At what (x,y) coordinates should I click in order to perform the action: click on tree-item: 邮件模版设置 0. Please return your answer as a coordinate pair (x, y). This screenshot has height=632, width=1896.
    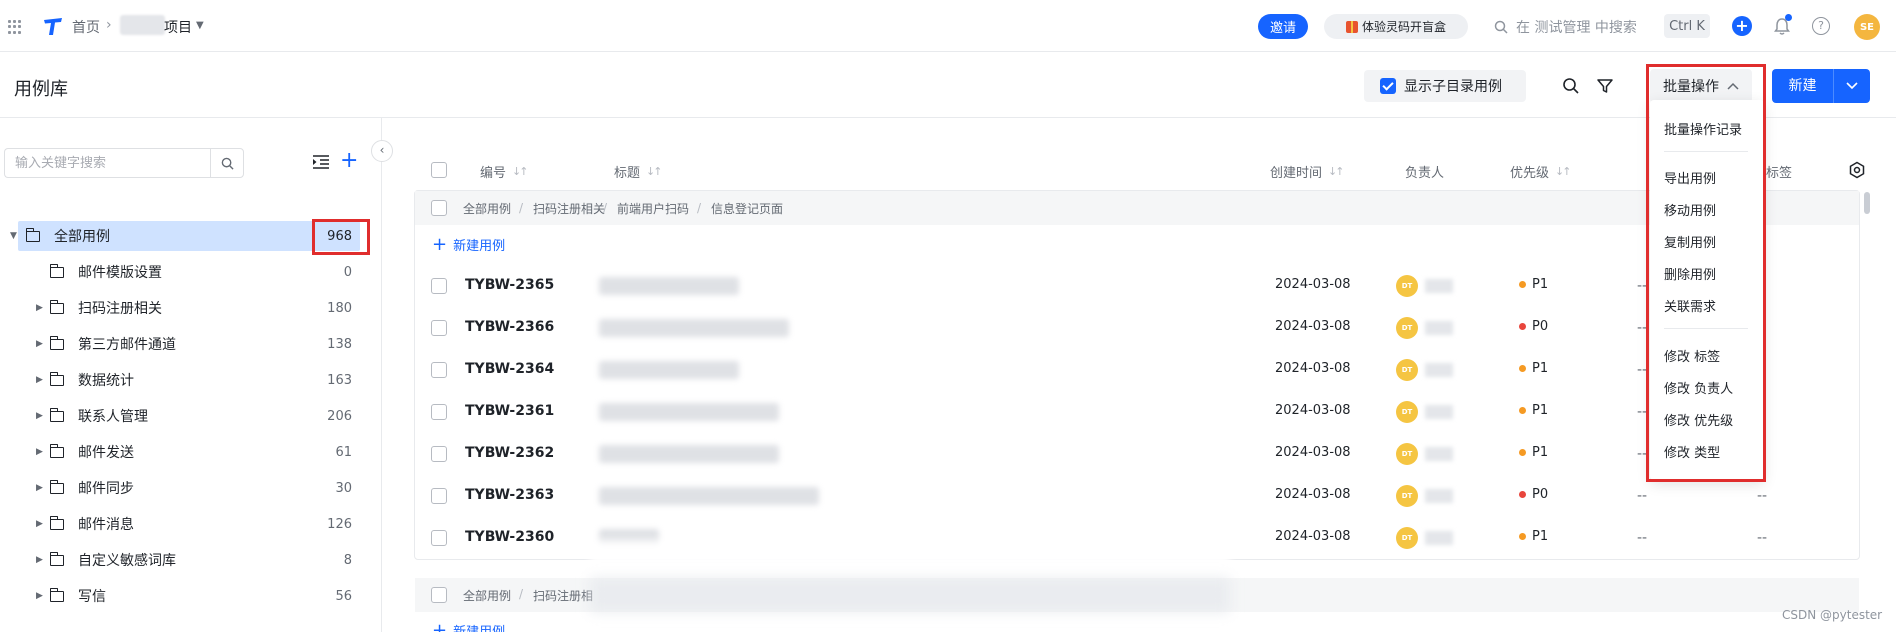
    Looking at the image, I should click on (191, 272).